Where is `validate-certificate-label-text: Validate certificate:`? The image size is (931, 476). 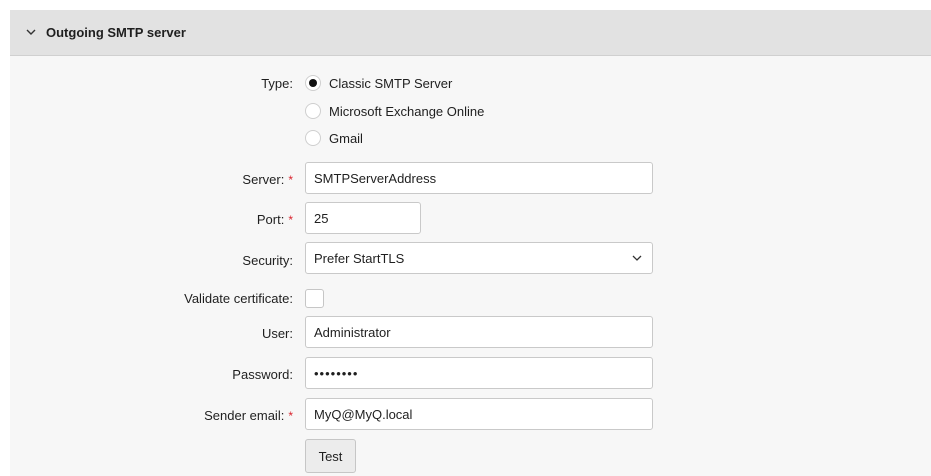 validate-certificate-label-text: Validate certificate: is located at coordinates (238, 298).